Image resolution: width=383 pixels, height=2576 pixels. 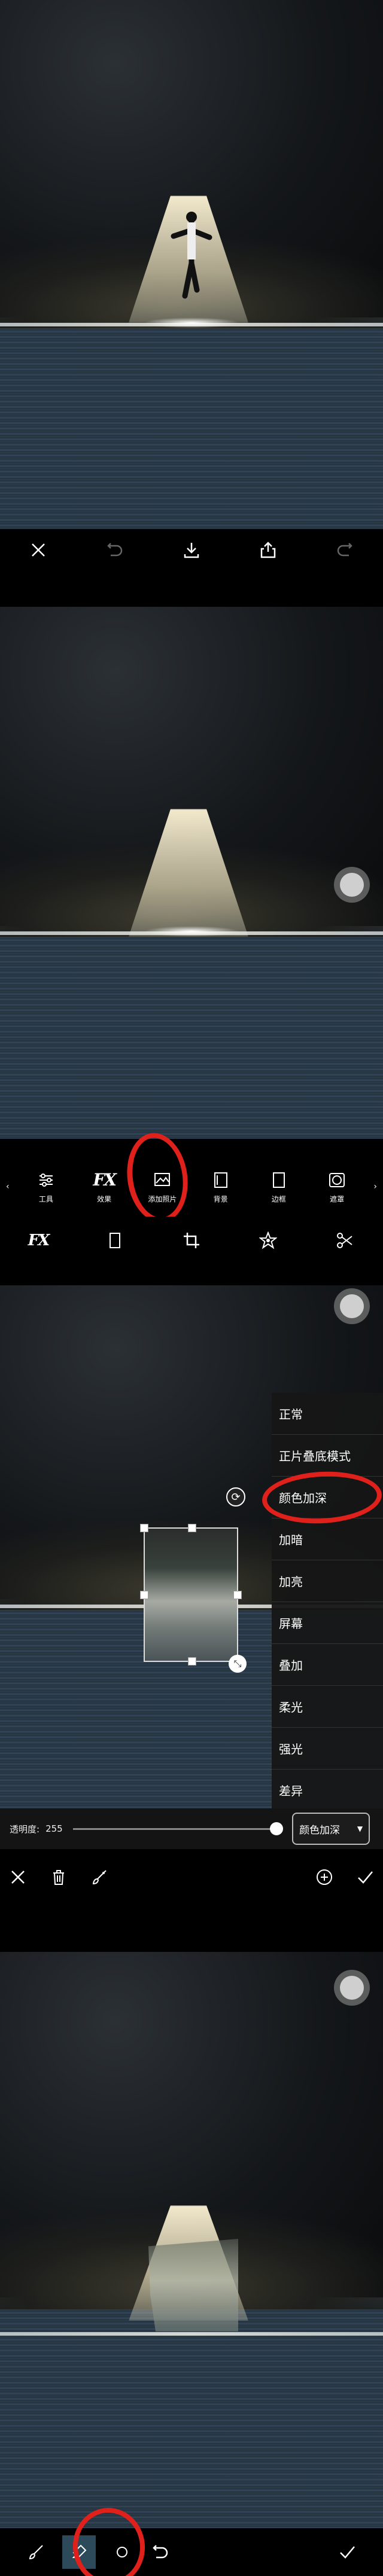 I want to click on star-icon, so click(x=268, y=1240).